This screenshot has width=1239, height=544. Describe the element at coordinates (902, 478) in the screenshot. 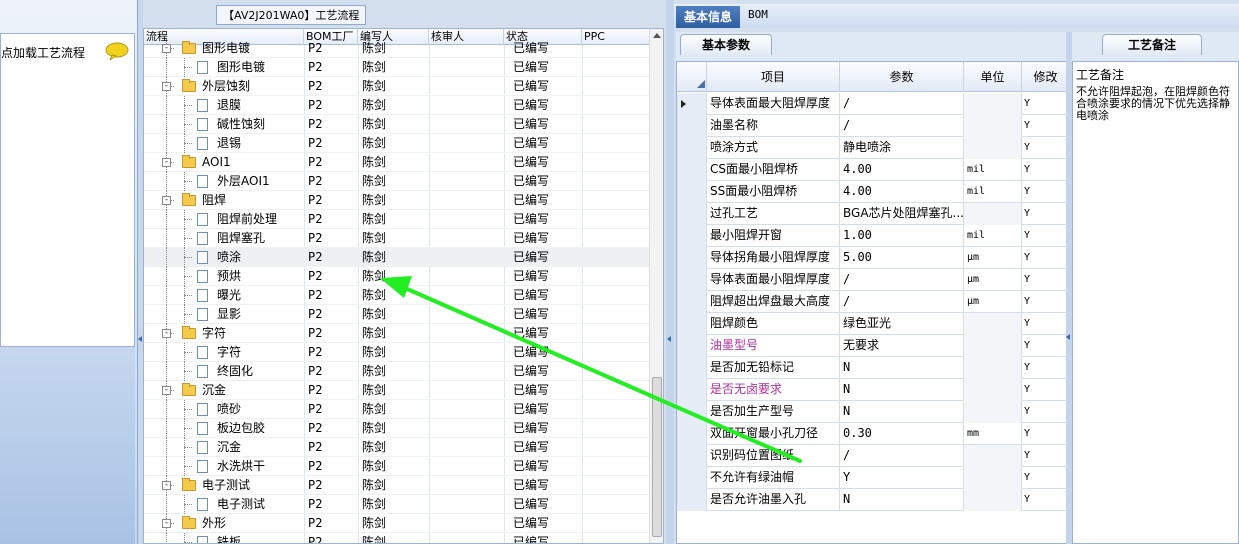

I see `param-value: Y` at that location.